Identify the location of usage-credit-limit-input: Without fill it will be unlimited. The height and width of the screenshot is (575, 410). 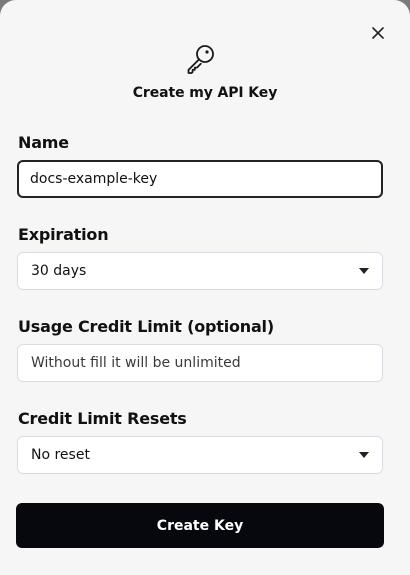
(200, 363).